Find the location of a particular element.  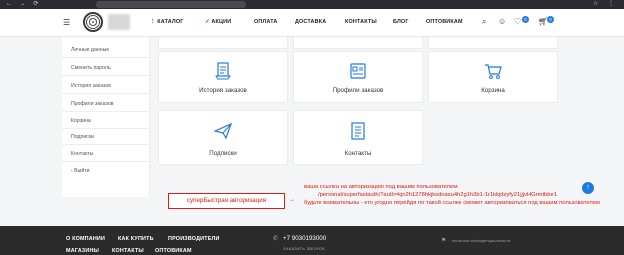

card-cart: Корзина is located at coordinates (493, 77).